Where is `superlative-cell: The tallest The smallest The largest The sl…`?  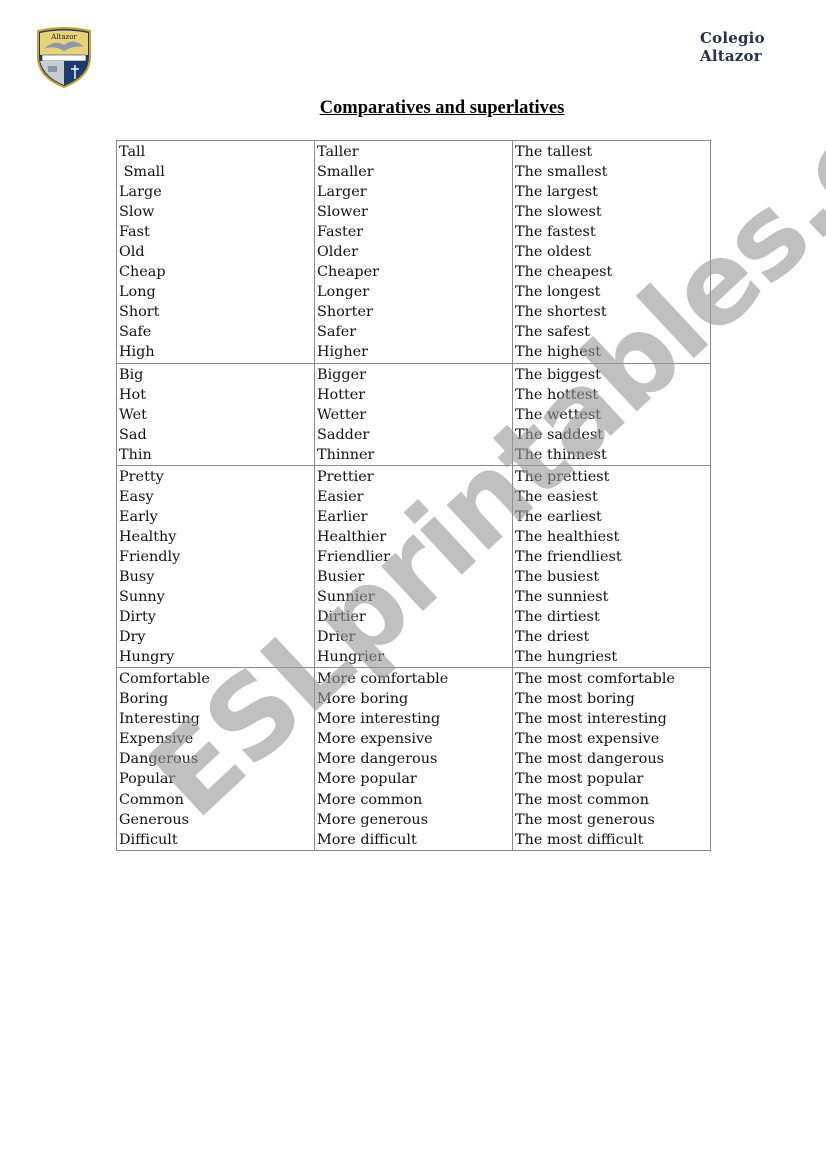 superlative-cell: The tallest The smallest The largest The sl… is located at coordinates (611, 252).